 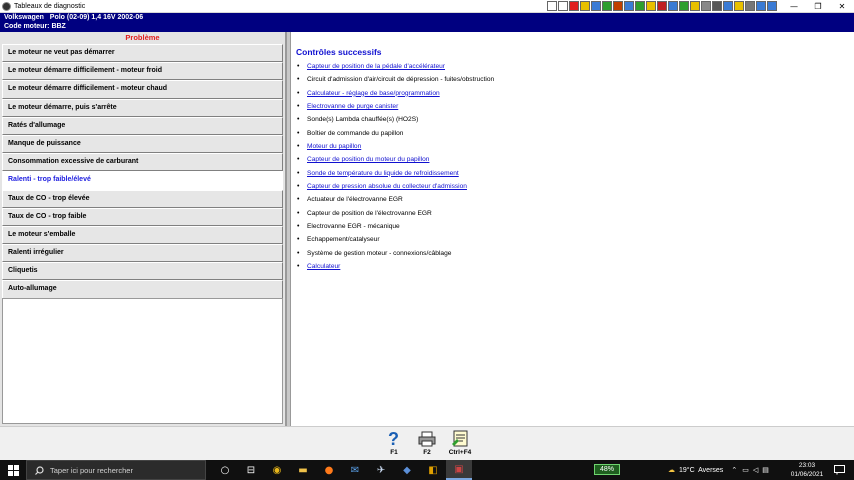 What do you see at coordinates (745, 470) in the screenshot?
I see `network-icon: ▭` at bounding box center [745, 470].